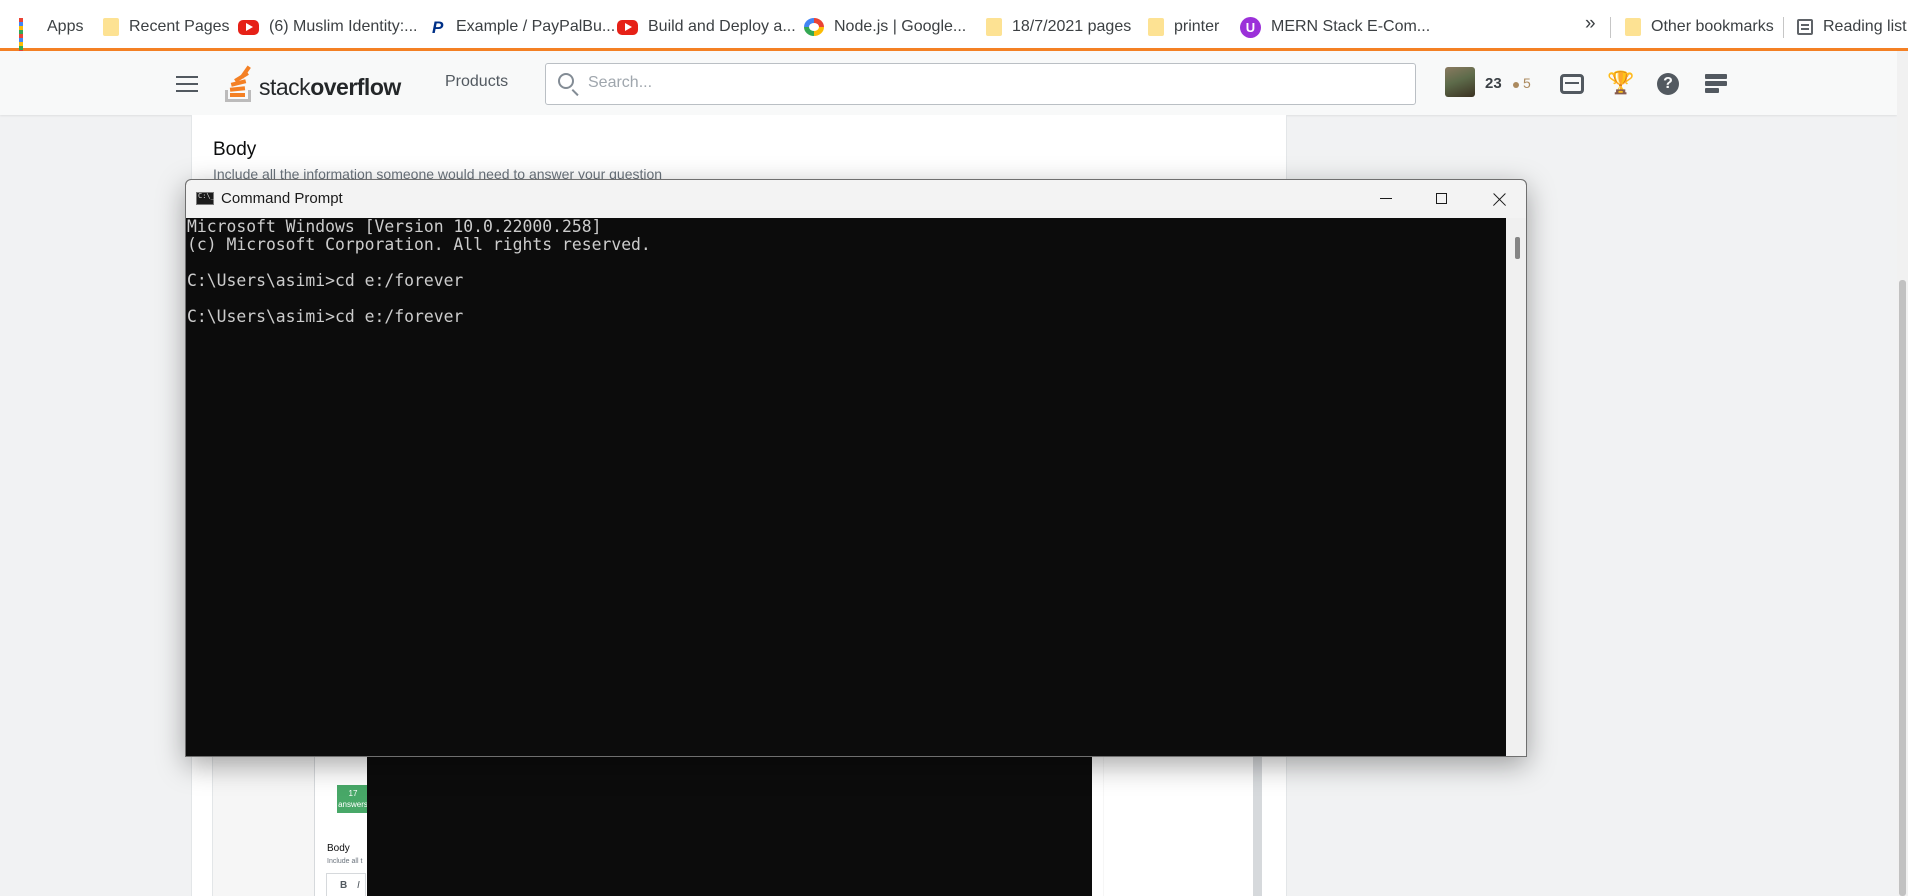 The image size is (1908, 896). Describe the element at coordinates (1517, 248) in the screenshot. I see `cmd-scrollbar-thumb` at that location.